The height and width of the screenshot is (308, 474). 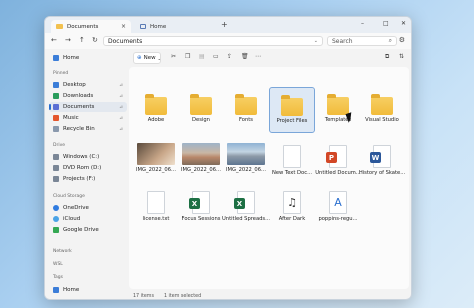 I want to click on minimize-button: –, so click(x=362, y=23).